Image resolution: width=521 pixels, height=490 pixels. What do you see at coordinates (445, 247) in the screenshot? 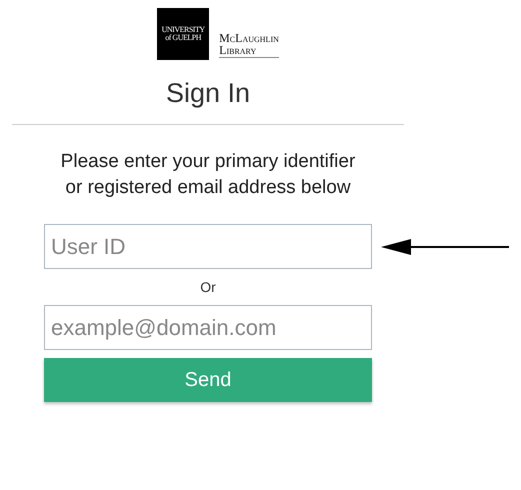
I see `arrow-icon` at bounding box center [445, 247].